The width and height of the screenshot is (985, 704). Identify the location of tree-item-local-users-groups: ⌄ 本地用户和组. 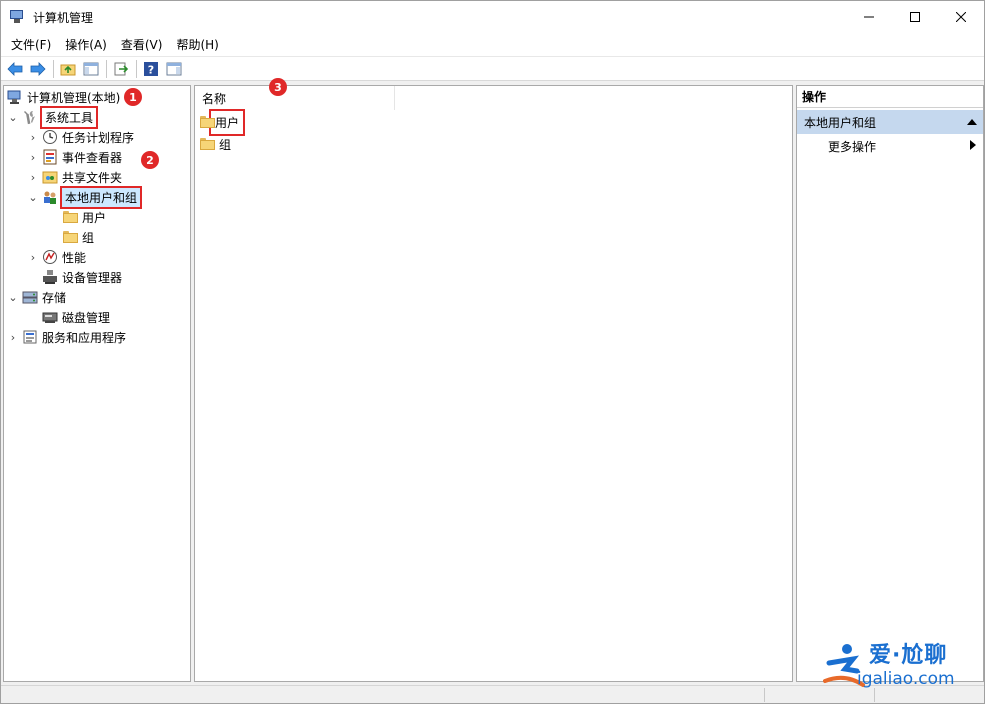
(85, 197).